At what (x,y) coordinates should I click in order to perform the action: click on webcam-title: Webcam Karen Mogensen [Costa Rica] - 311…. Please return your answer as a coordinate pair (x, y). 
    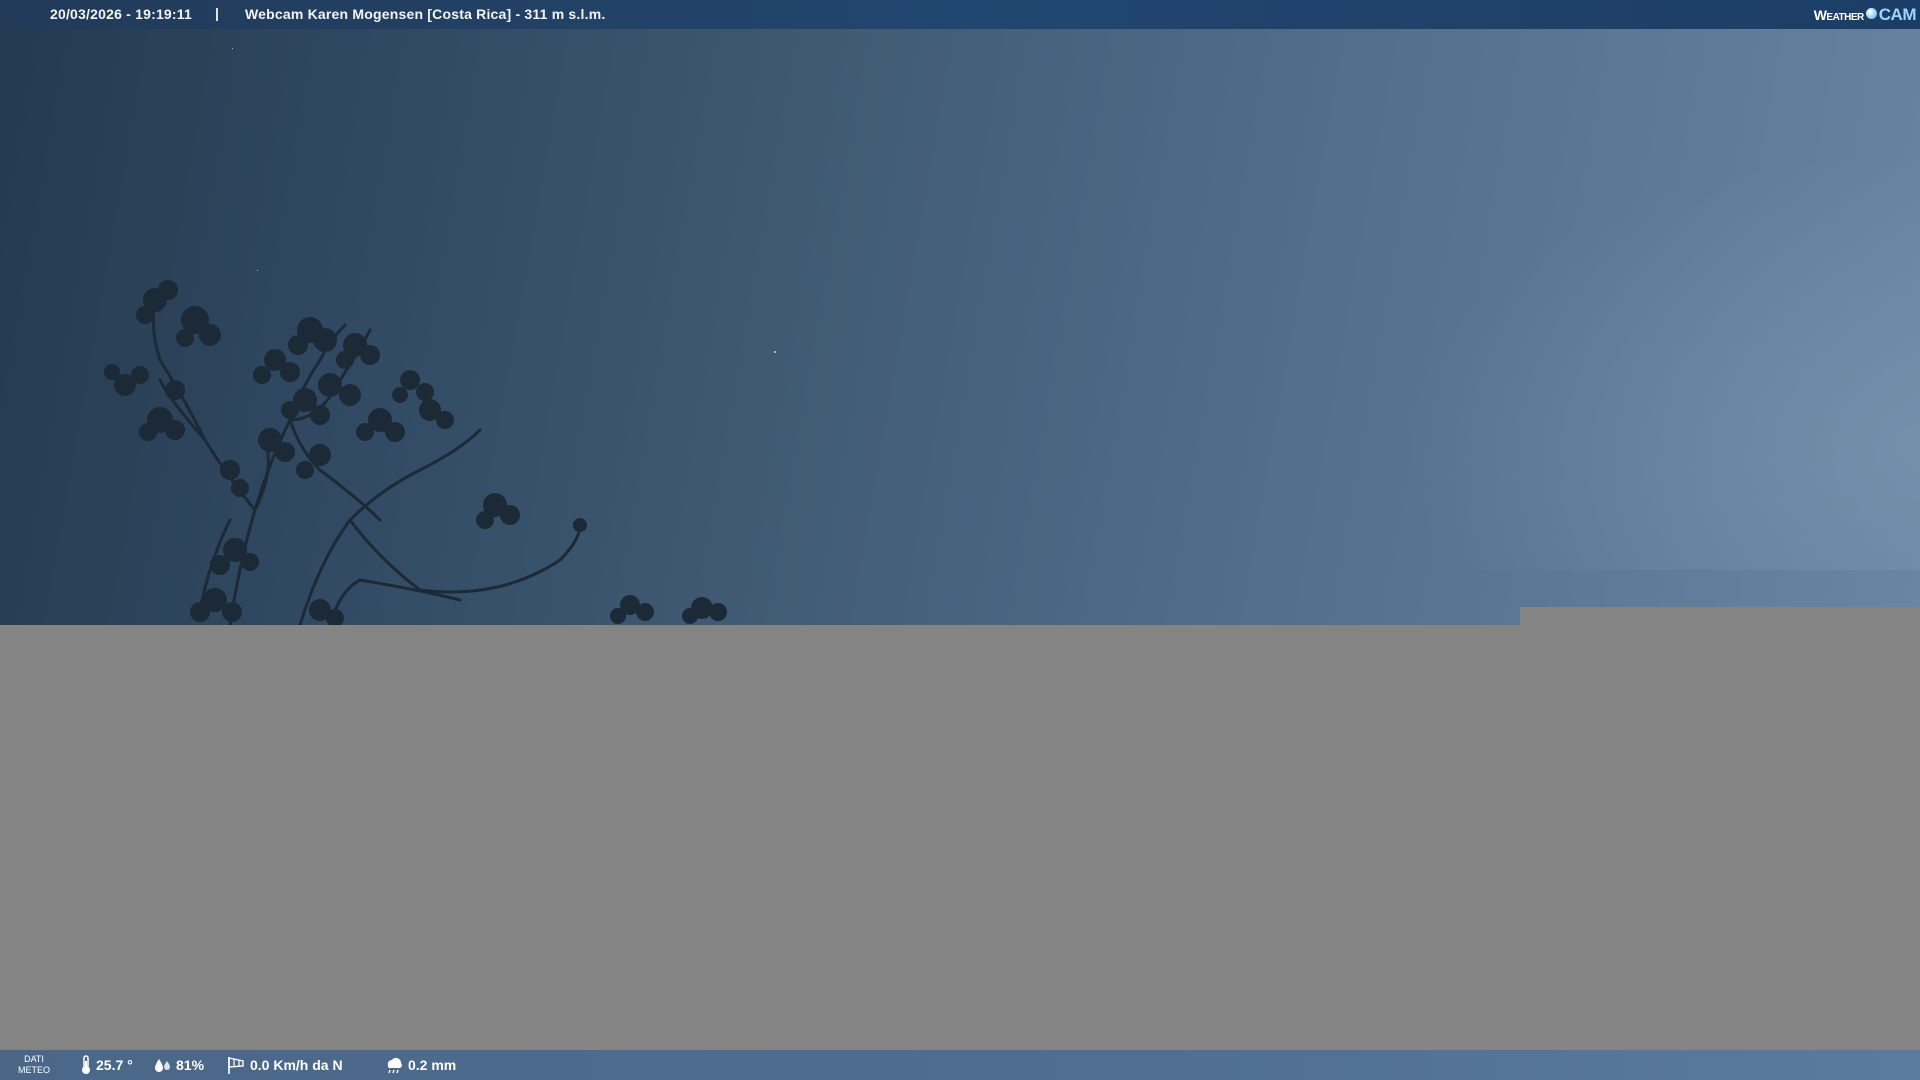
    Looking at the image, I should click on (425, 14).